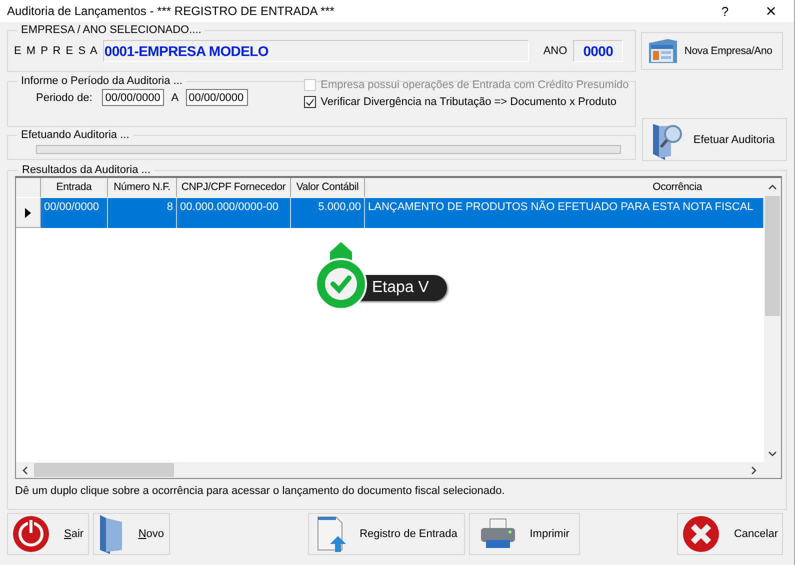  Describe the element at coordinates (331, 534) in the screenshot. I see `document-upload-icon` at that location.